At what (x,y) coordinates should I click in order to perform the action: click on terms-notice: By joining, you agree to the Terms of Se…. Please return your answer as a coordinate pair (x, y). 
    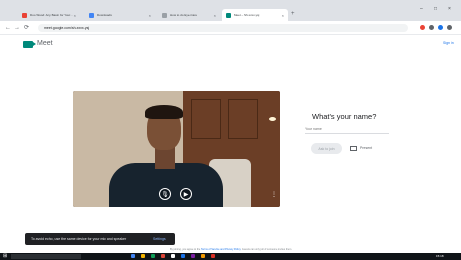
    Looking at the image, I should click on (250, 249).